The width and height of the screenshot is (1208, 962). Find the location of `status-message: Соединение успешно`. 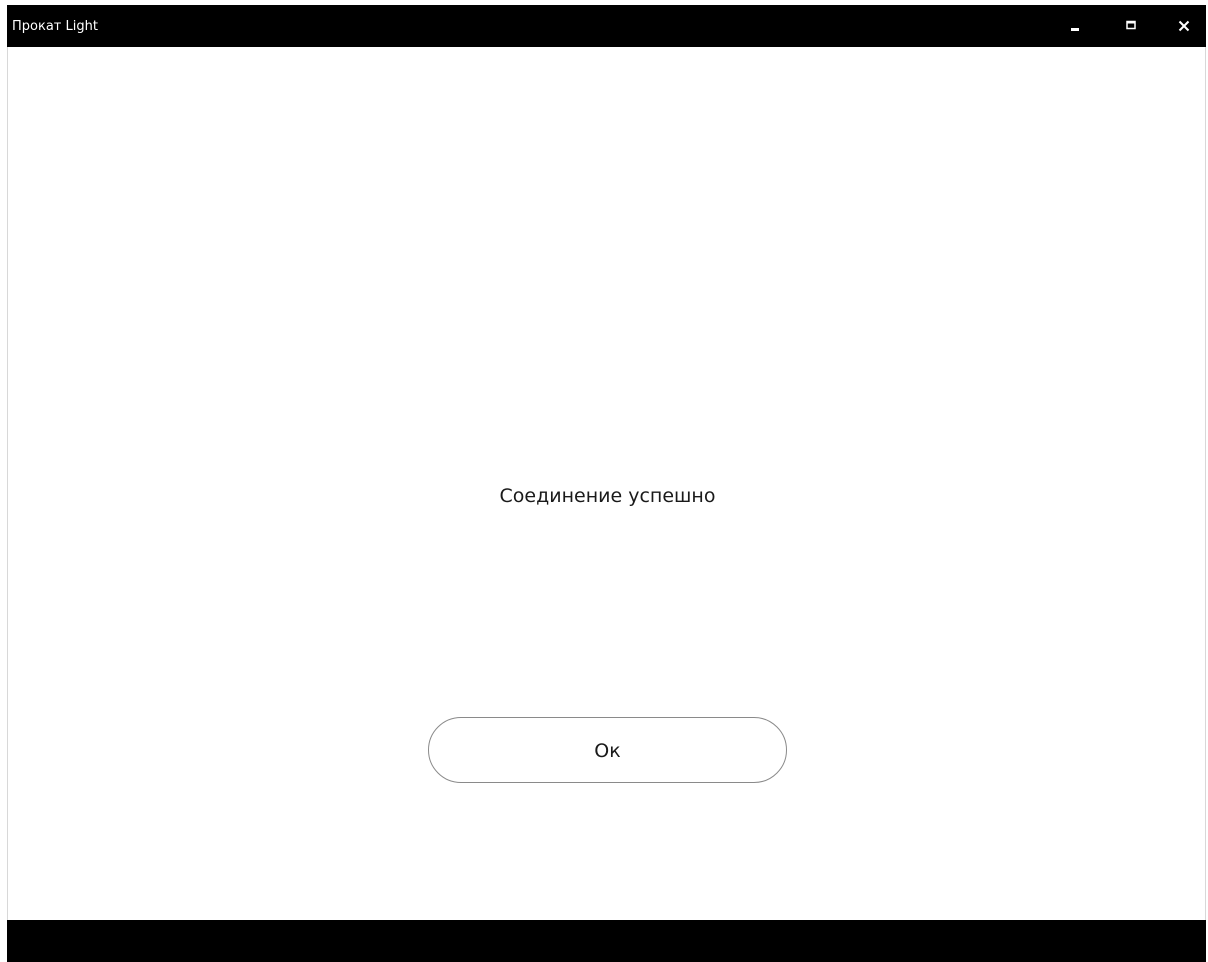

status-message: Соединение успешно is located at coordinates (607, 496).